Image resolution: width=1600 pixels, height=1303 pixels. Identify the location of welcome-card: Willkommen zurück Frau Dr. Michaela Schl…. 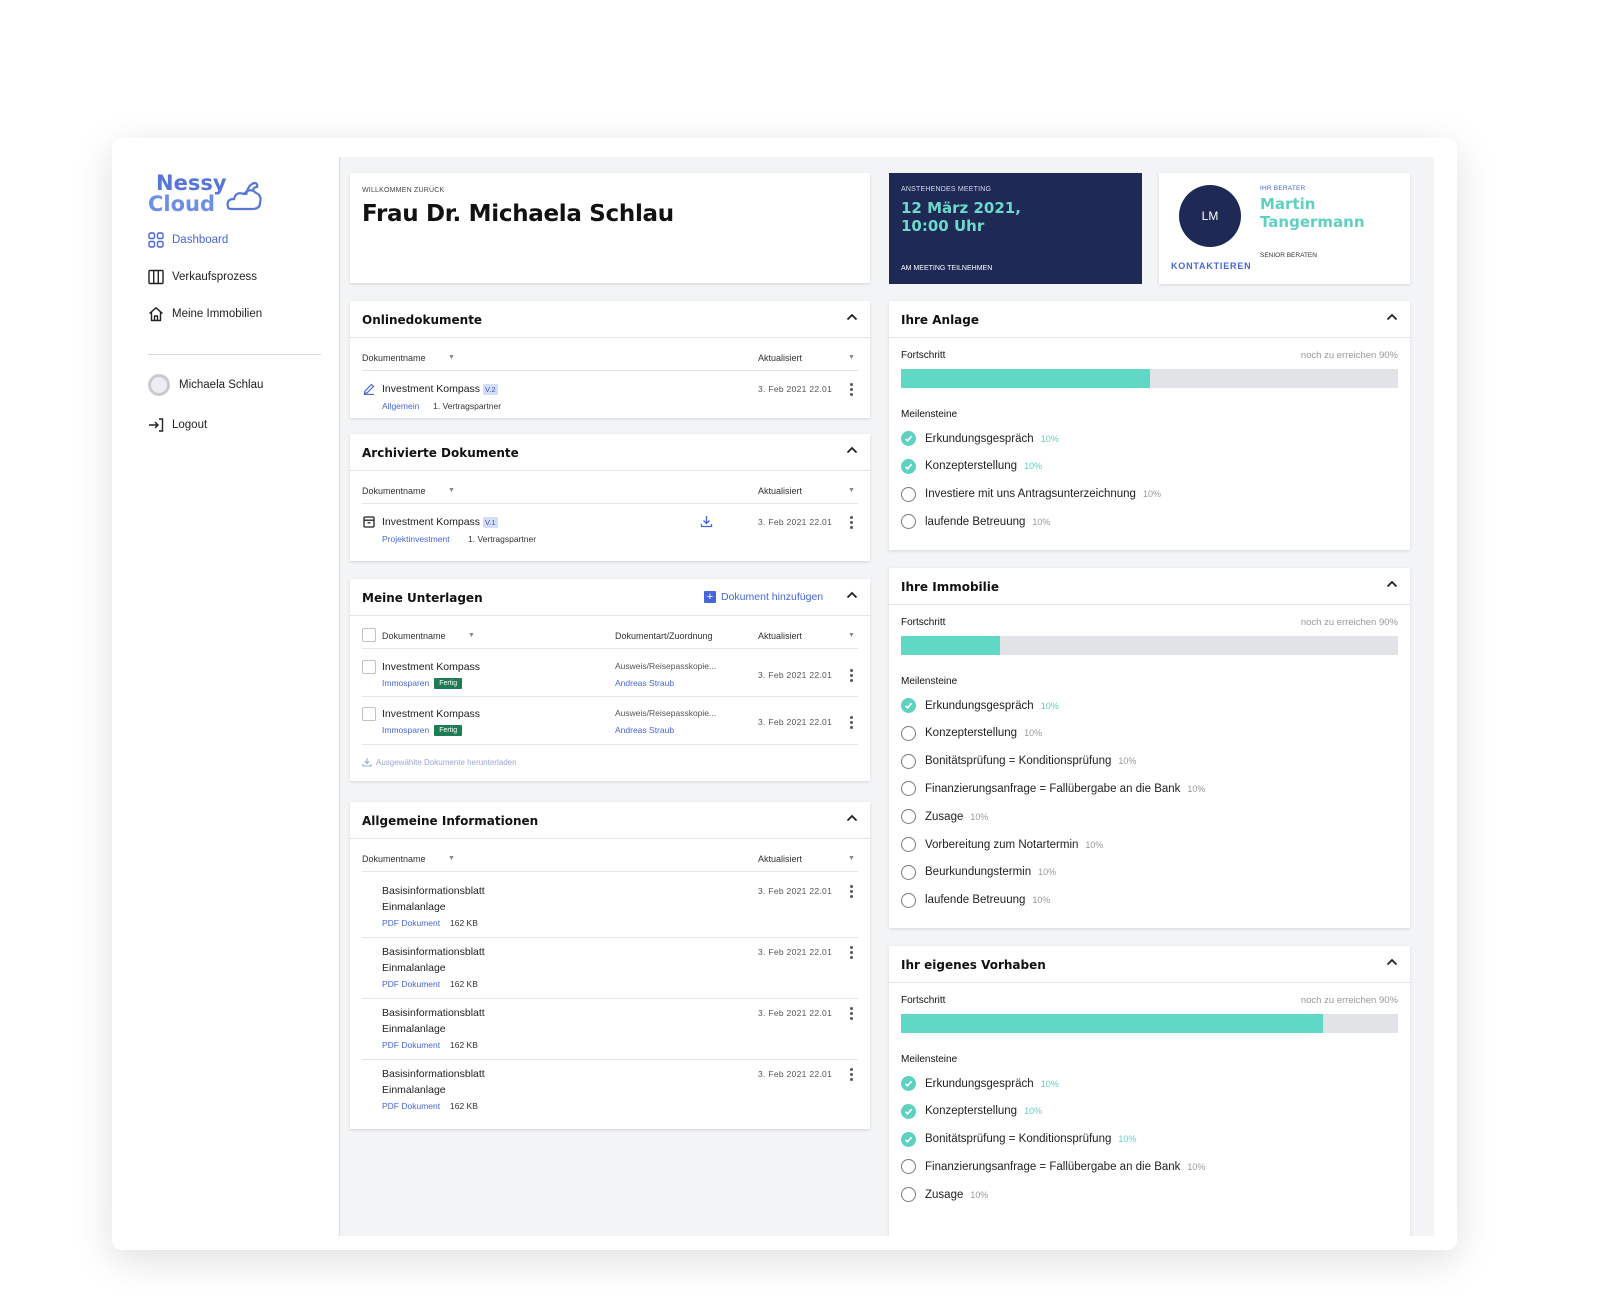
(610, 228).